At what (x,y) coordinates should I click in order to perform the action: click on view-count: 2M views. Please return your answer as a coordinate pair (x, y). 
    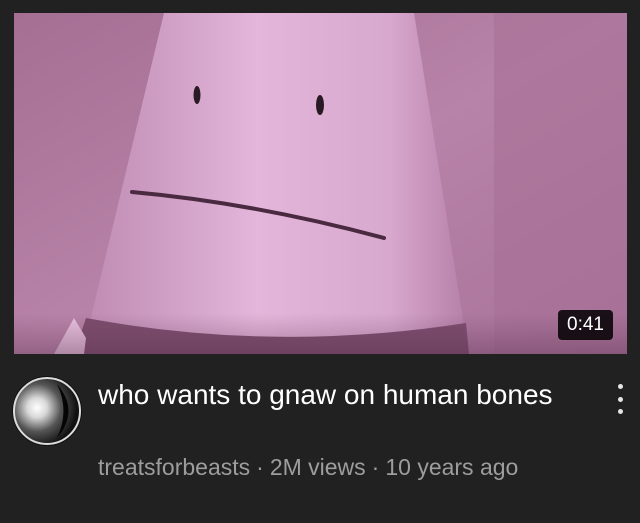
    Looking at the image, I should click on (317, 467).